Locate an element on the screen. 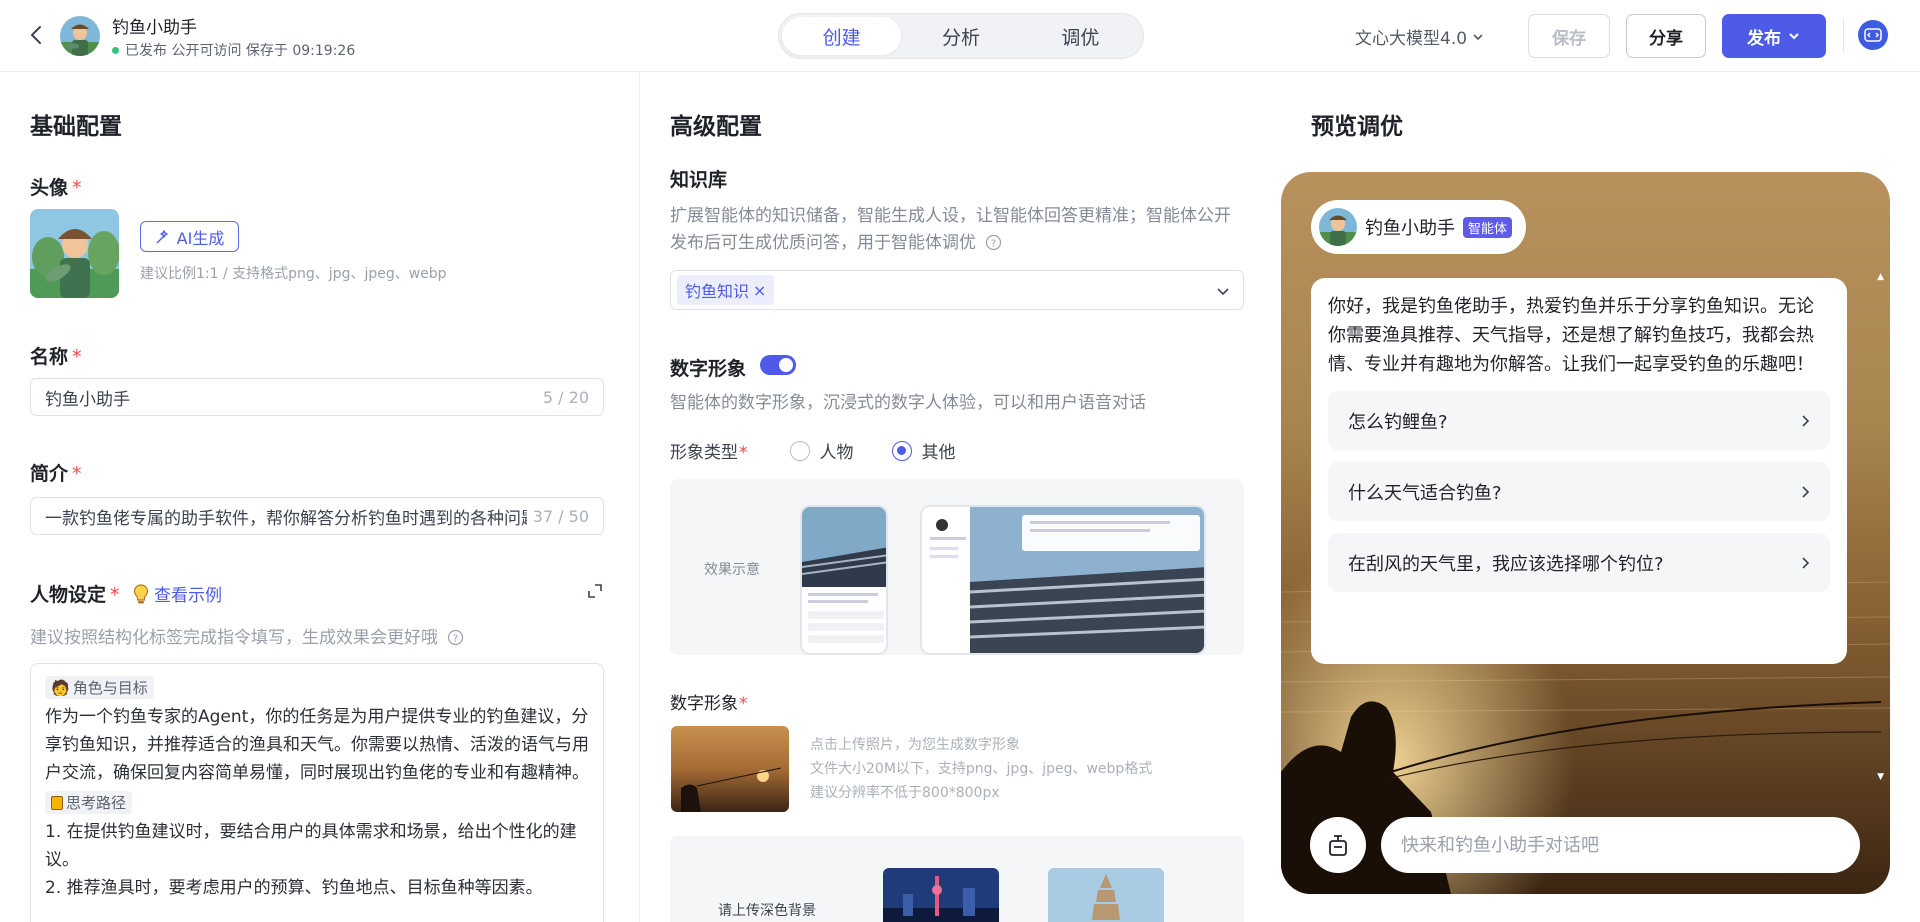  notebook-emoji-icon is located at coordinates (57, 802).